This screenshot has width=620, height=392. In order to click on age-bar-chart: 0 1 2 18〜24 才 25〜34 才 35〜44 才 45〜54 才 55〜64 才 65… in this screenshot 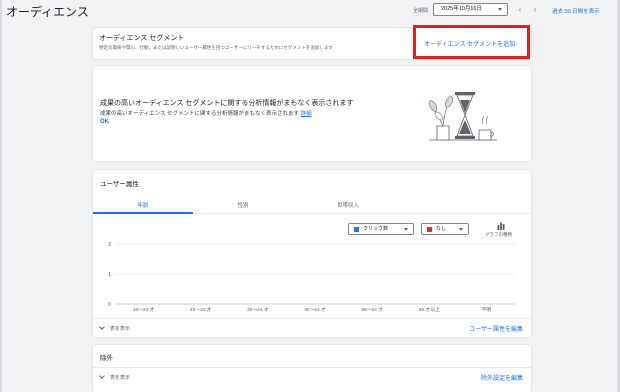, I will do `click(311, 277)`.